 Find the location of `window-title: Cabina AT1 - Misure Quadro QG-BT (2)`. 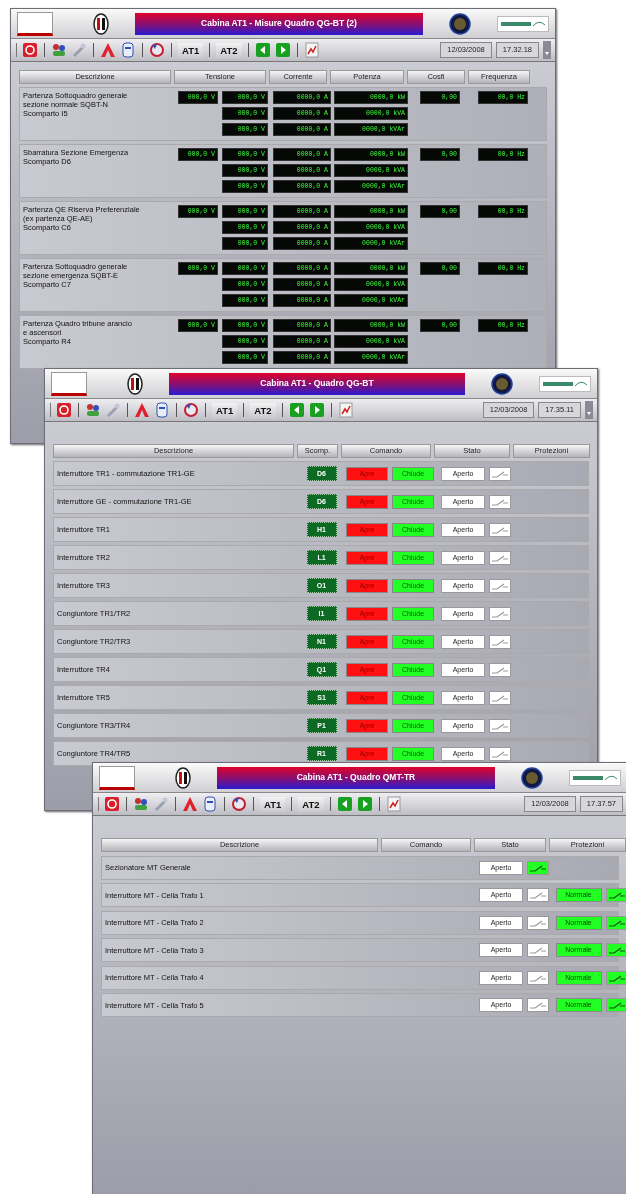

window-title: Cabina AT1 - Misure Quadro QG-BT (2) is located at coordinates (279, 23).